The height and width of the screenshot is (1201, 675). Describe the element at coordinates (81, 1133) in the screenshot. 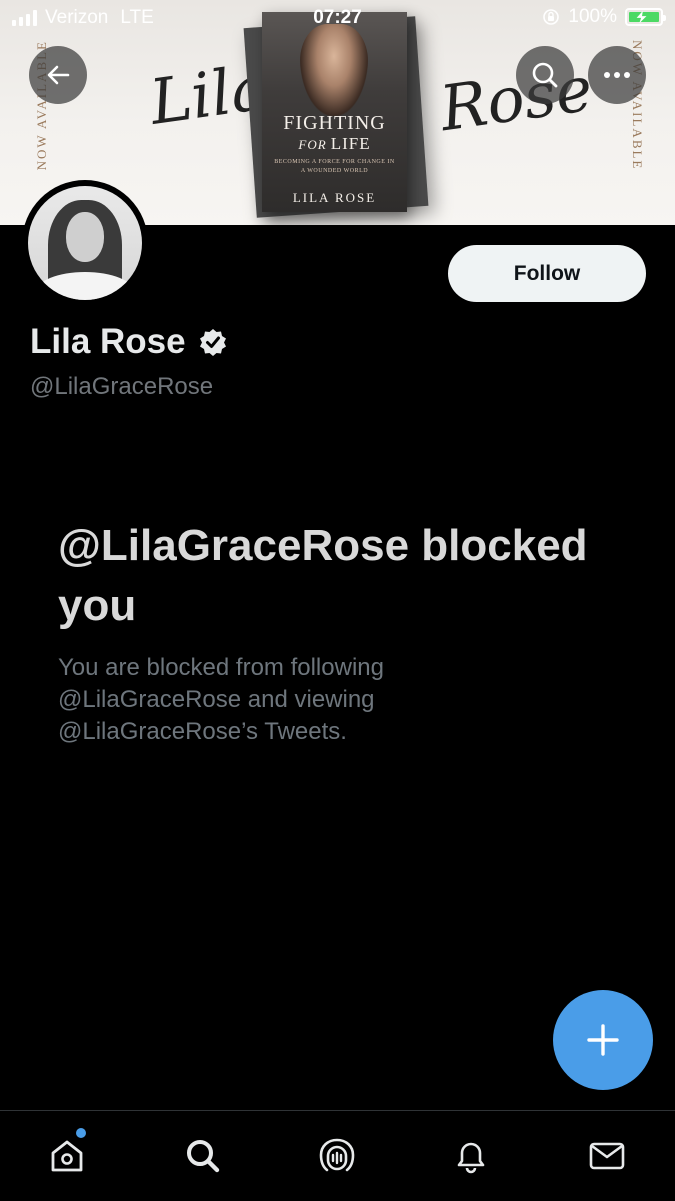

I see `home-notification-dot` at that location.